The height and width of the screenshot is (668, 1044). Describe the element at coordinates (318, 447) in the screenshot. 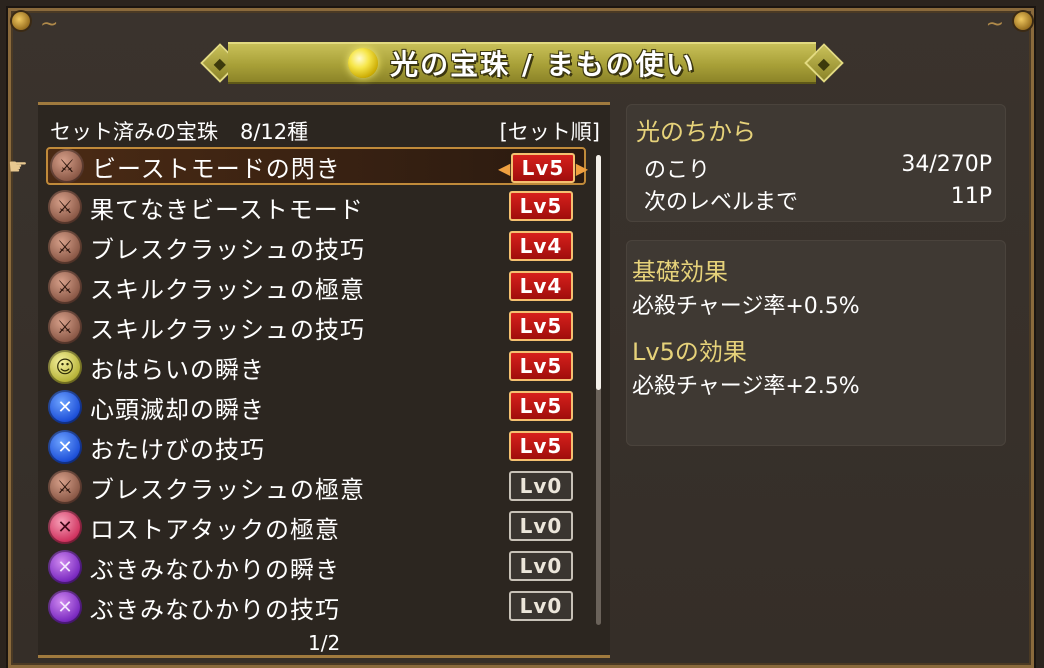

I see `list-item: ✕ おたけびの技巧 Lv5` at that location.